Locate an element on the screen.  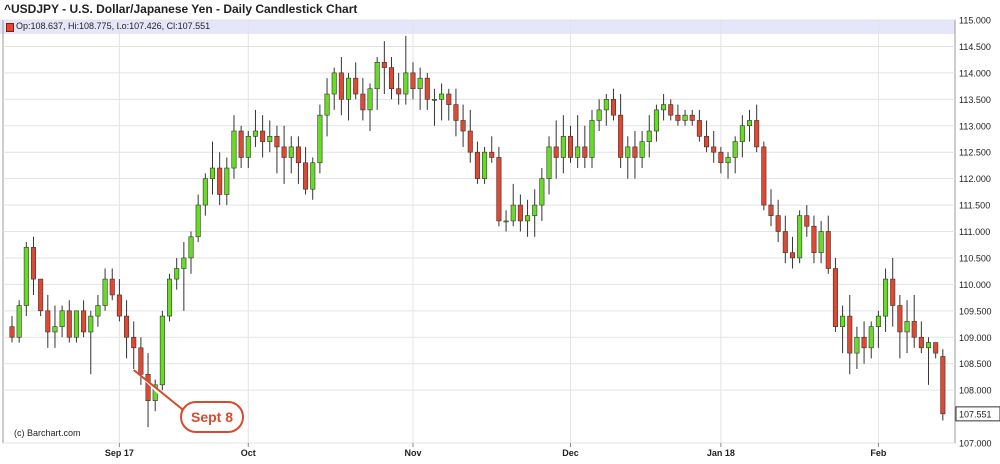
credit-text: (c) Barchart.com is located at coordinates (47, 433).